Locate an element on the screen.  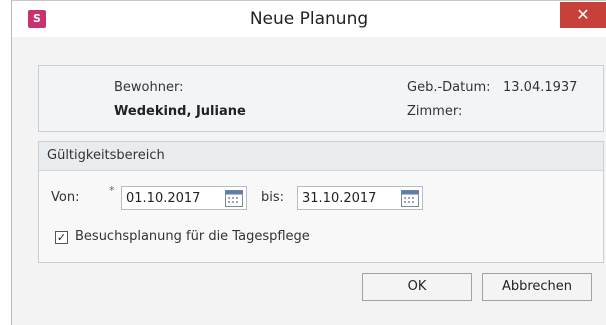
from-date-field: 01.10.2017 is located at coordinates (184, 198).